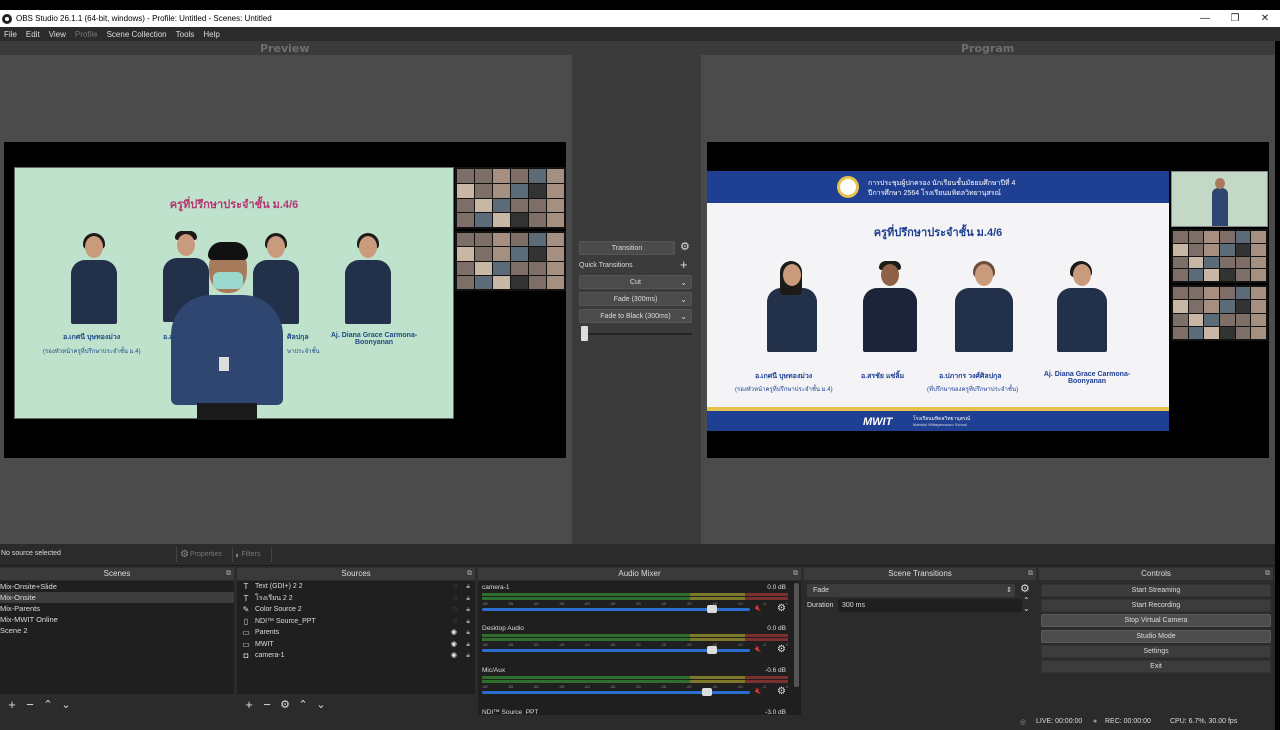  I want to click on settings-button: Settings, so click(1156, 651).